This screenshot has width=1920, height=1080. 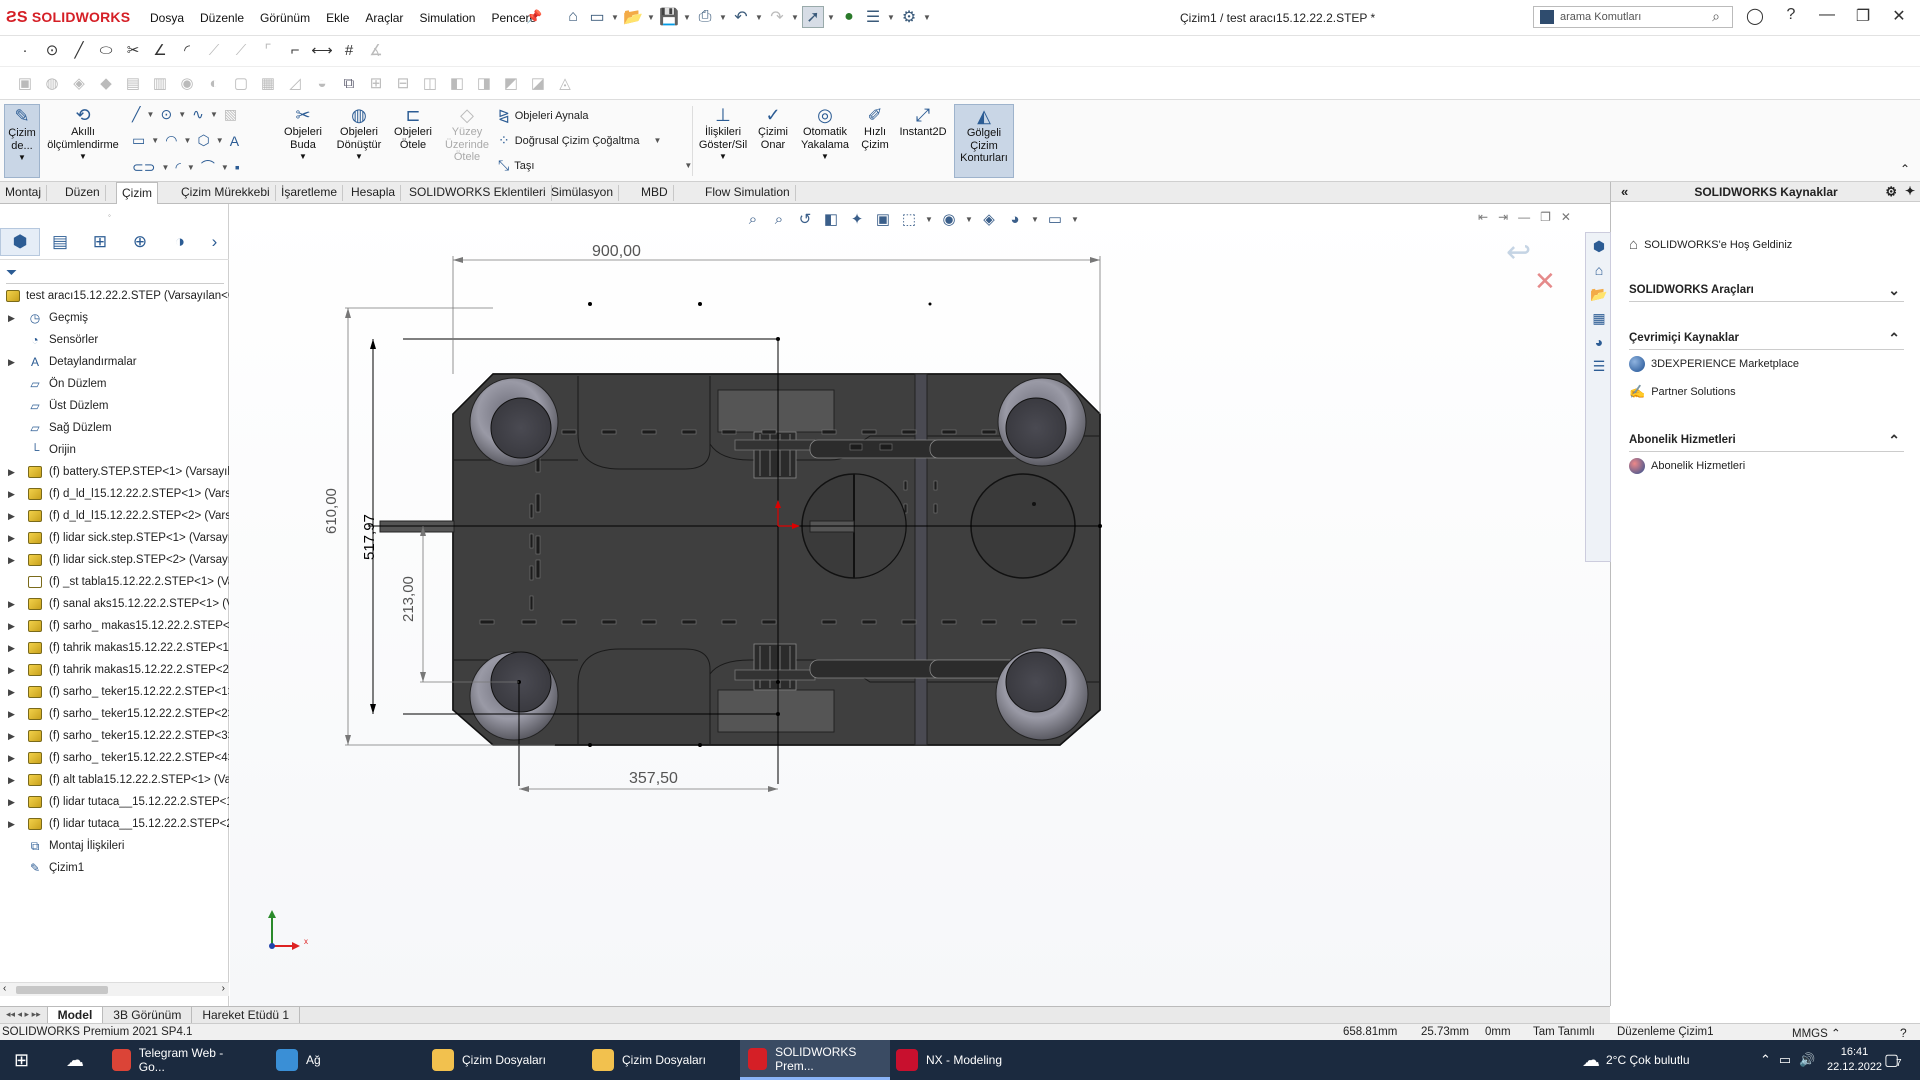 I want to click on marketplace-link: 3DEXPERIENCE Marketplace, so click(x=1714, y=364).